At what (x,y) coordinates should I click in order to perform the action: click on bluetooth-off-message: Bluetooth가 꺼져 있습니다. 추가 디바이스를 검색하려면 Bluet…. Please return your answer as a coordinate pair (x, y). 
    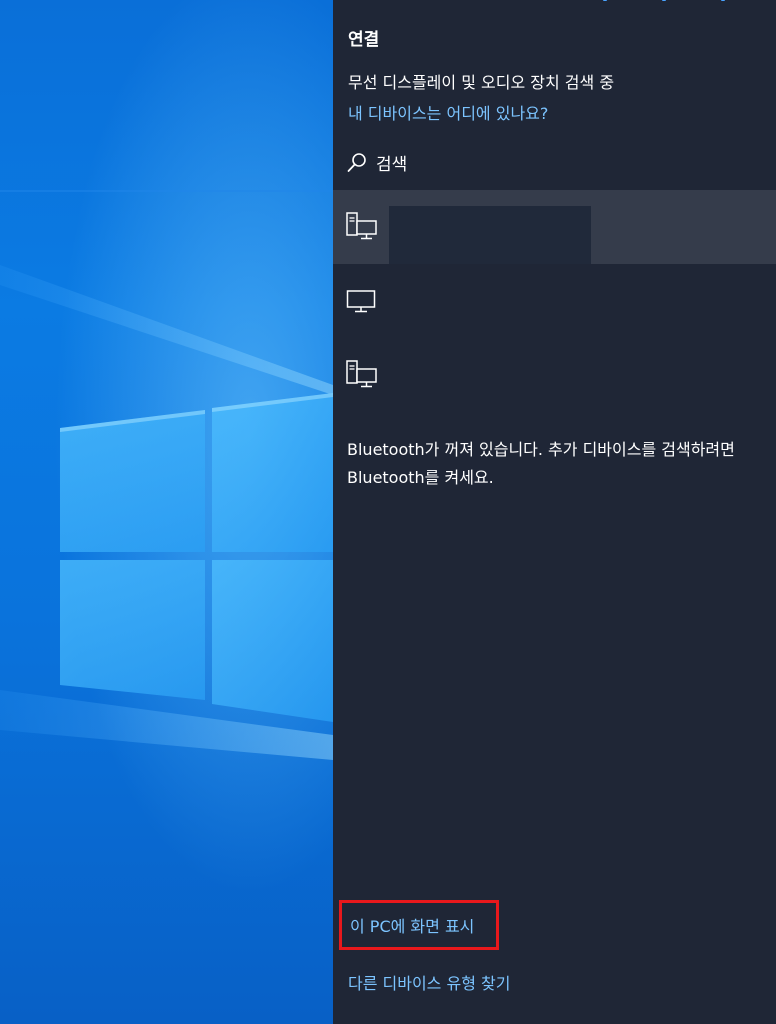
    Looking at the image, I should click on (541, 463).